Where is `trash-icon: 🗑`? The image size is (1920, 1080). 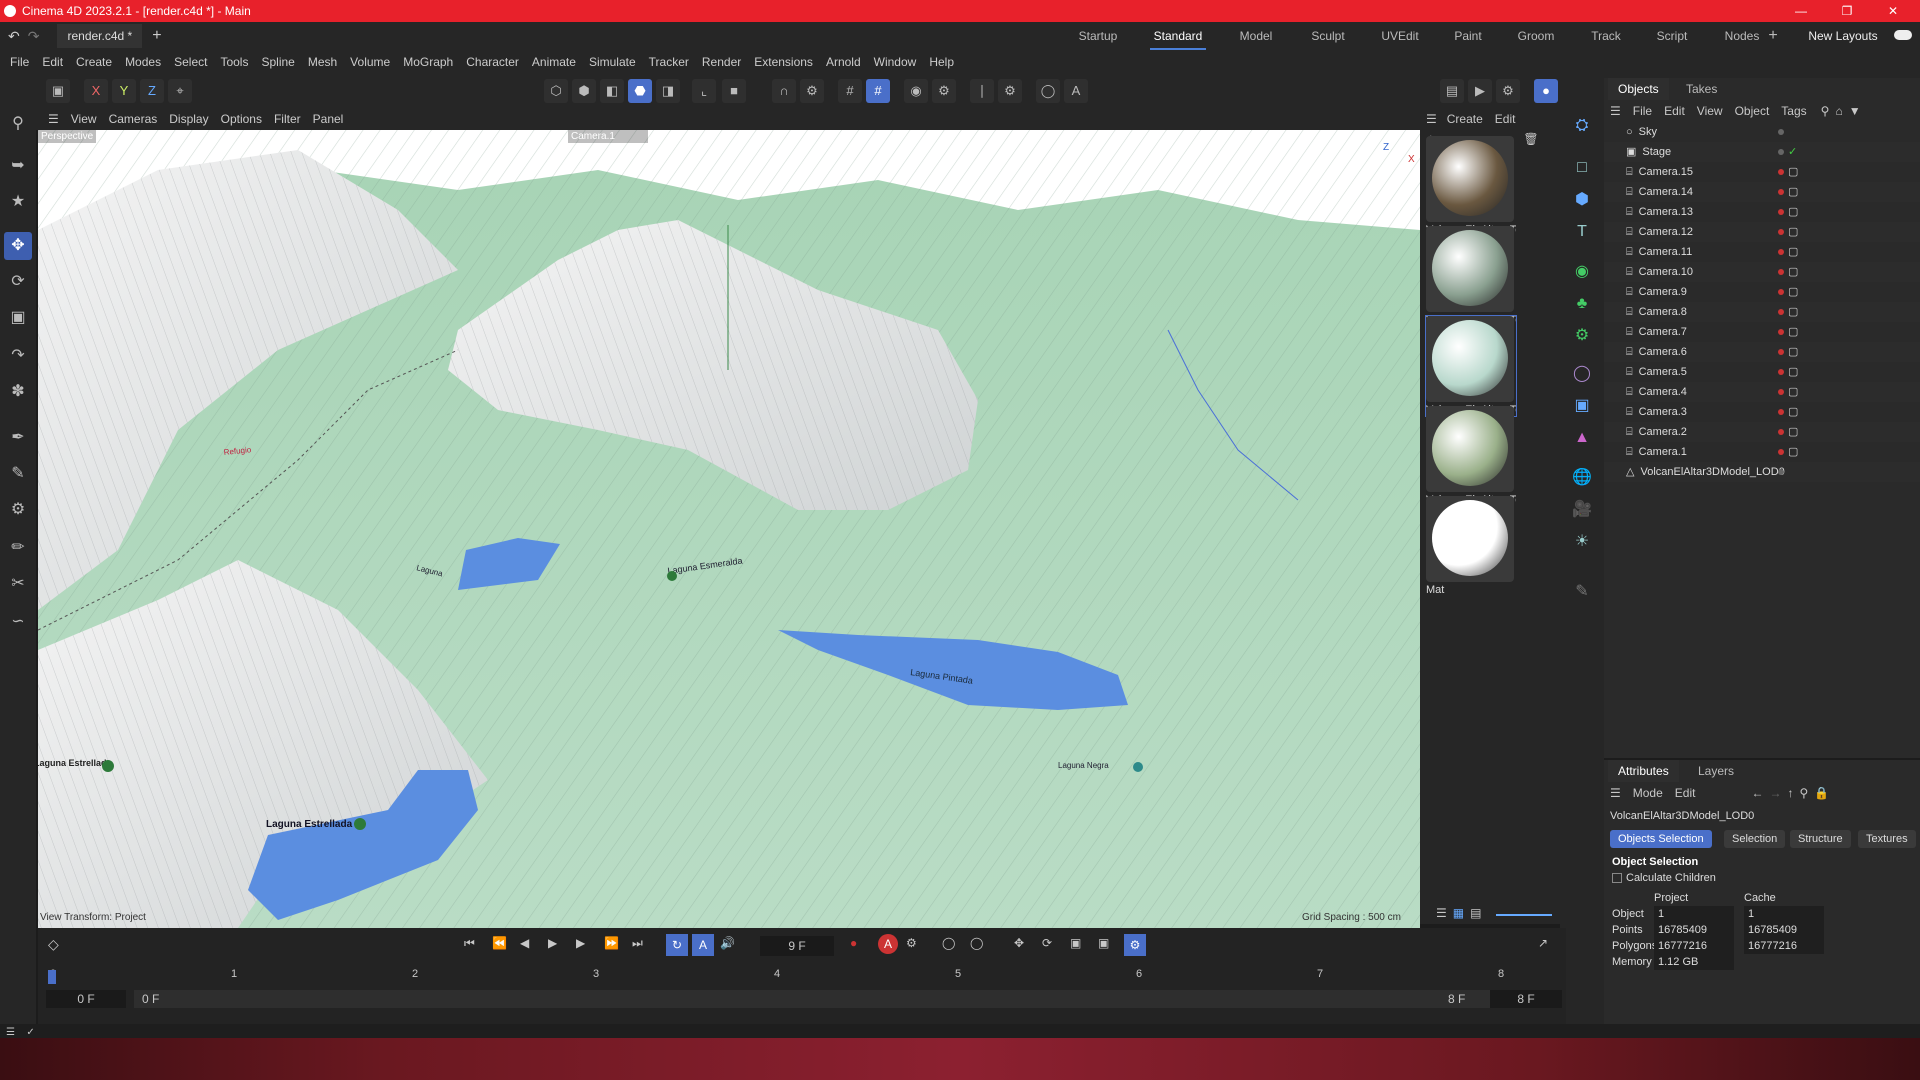 trash-icon: 🗑 is located at coordinates (1530, 141).